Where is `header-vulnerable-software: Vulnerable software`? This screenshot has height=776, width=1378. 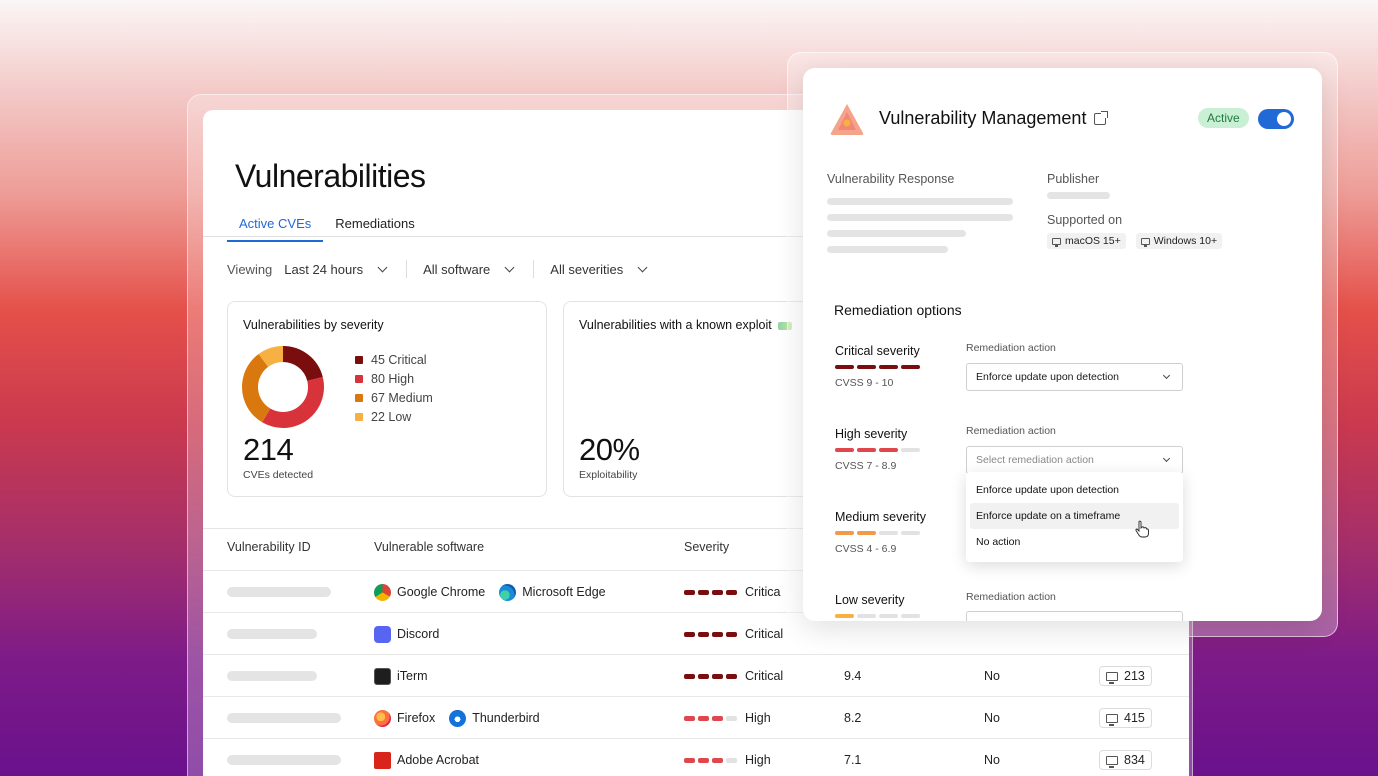
header-vulnerable-software: Vulnerable software is located at coordinates (429, 547).